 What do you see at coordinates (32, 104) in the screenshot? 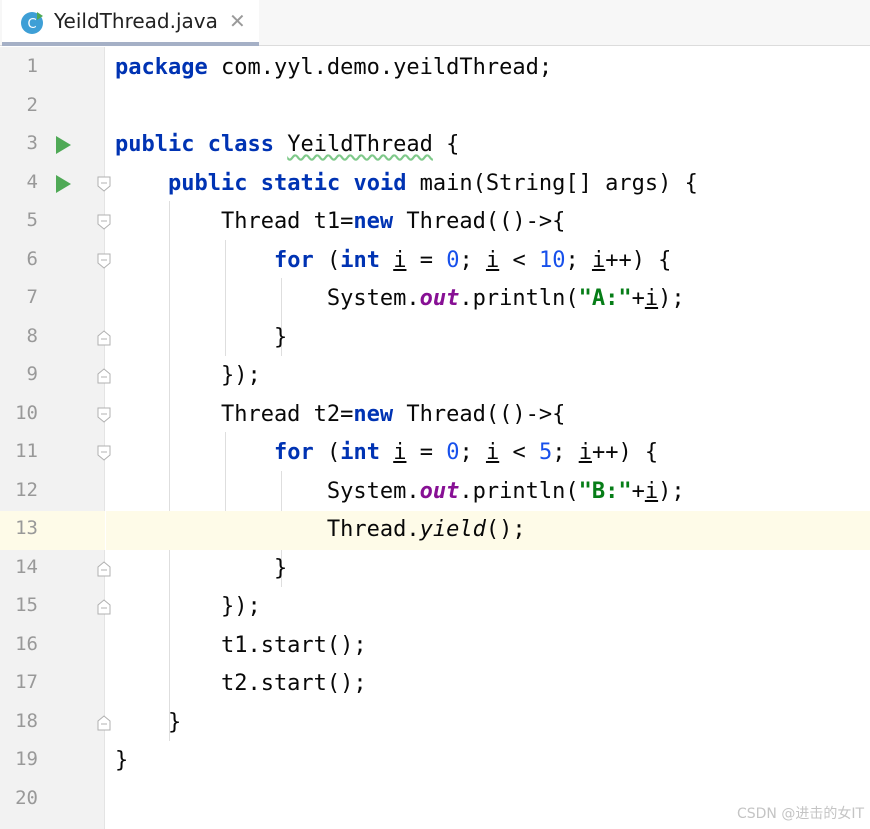
I see `line-number: 2` at bounding box center [32, 104].